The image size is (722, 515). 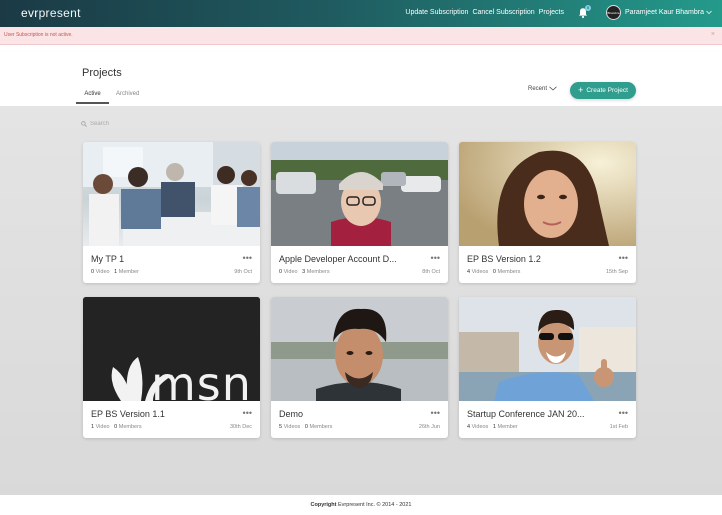 What do you see at coordinates (115, 272) in the screenshot?
I see `project-stats: 0 Video 1 Member` at bounding box center [115, 272].